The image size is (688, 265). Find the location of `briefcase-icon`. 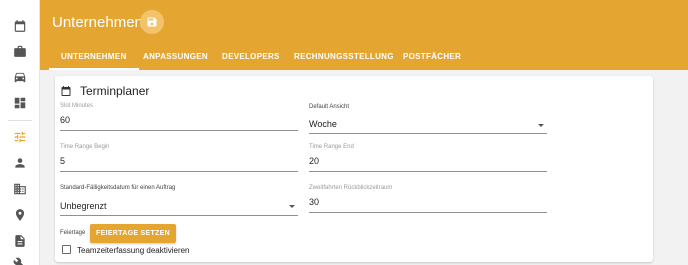

briefcase-icon is located at coordinates (20, 51).